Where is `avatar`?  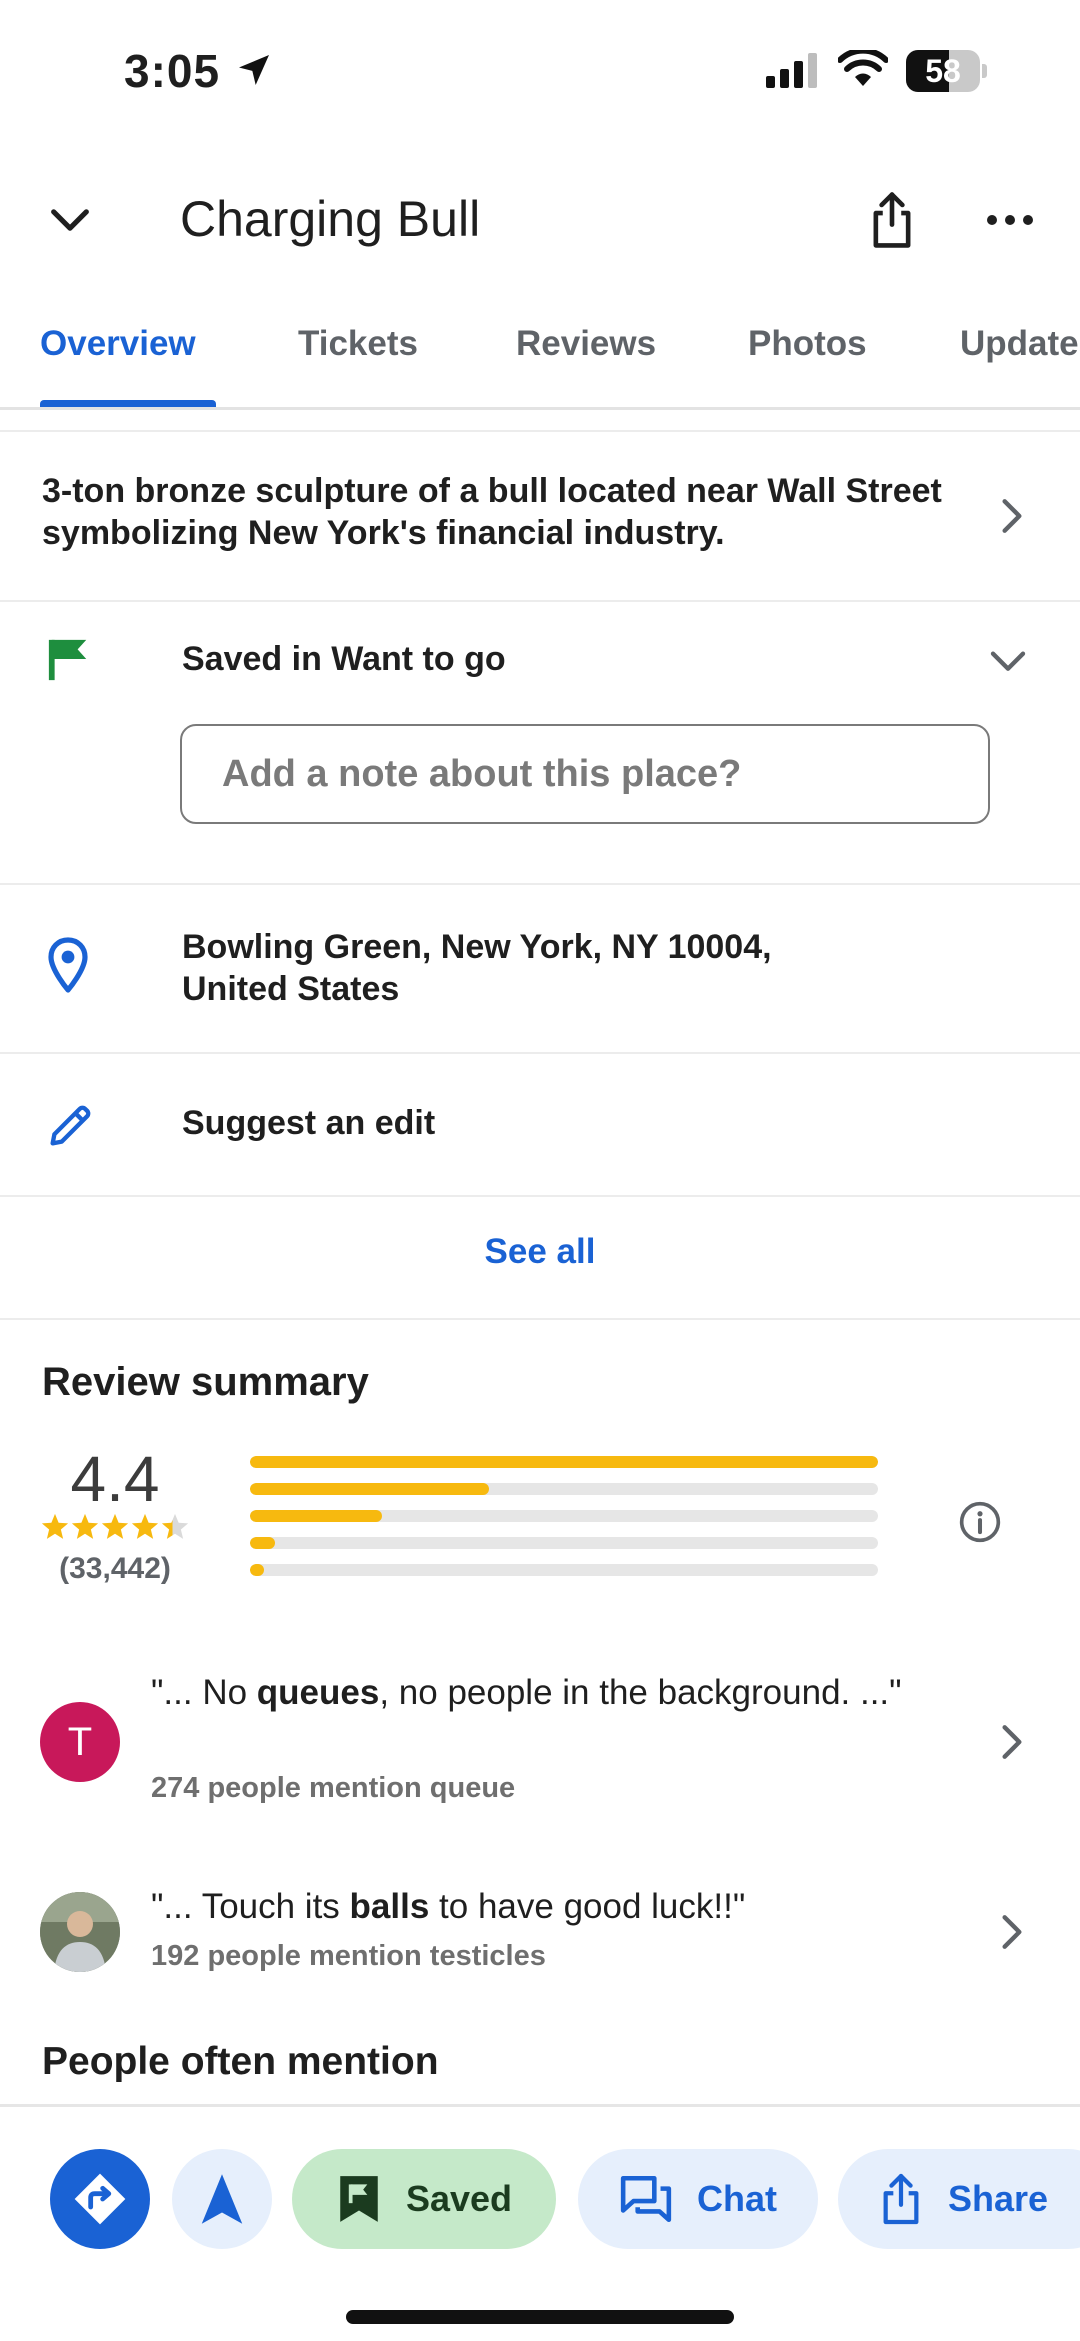
avatar is located at coordinates (80, 1932).